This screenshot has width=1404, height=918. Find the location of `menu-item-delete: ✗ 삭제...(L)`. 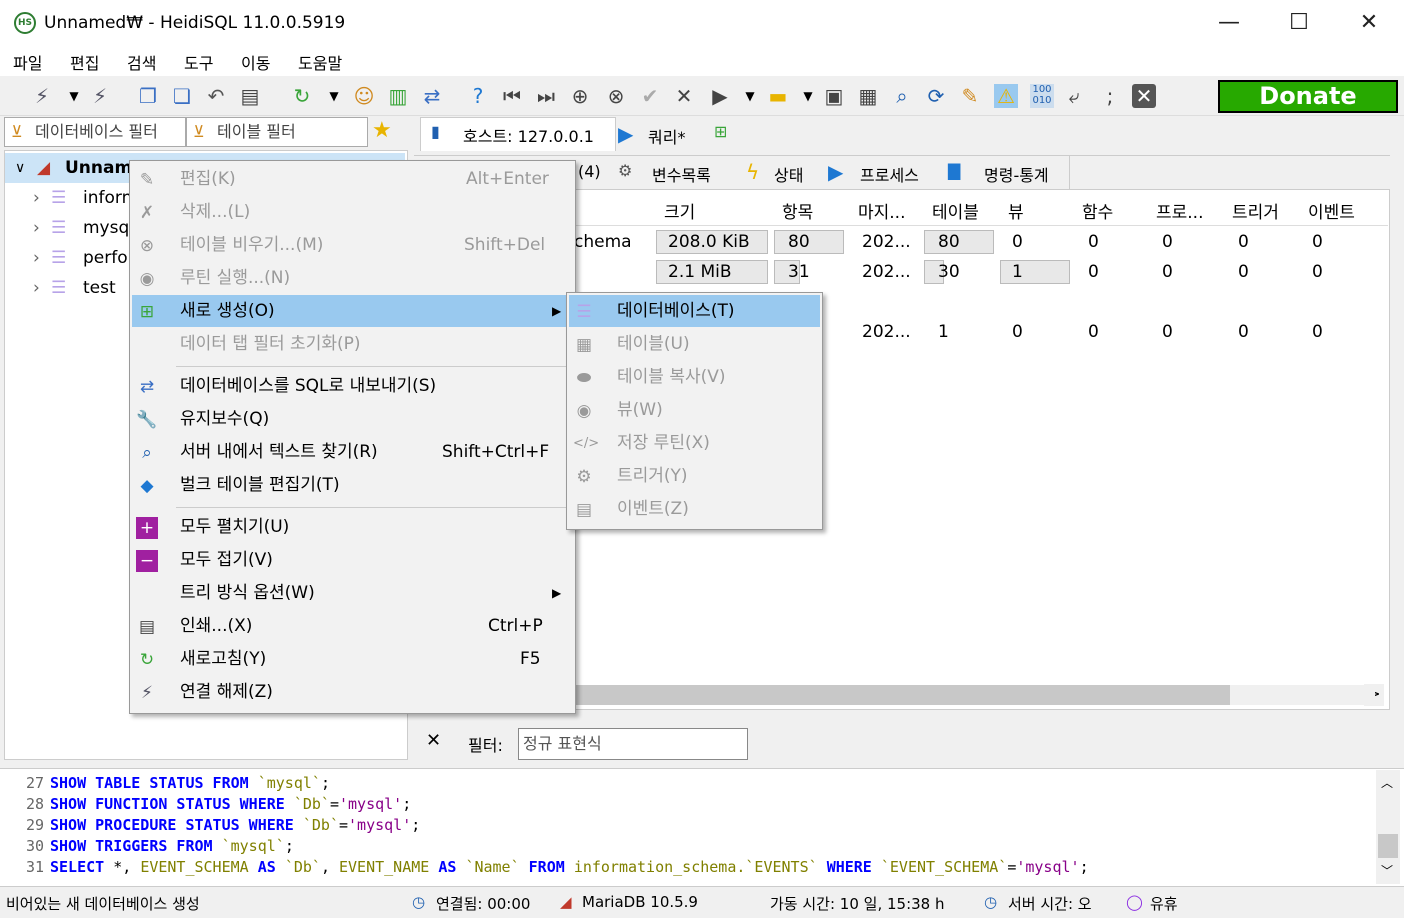

menu-item-delete: ✗ 삭제...(L) is located at coordinates (352, 212).